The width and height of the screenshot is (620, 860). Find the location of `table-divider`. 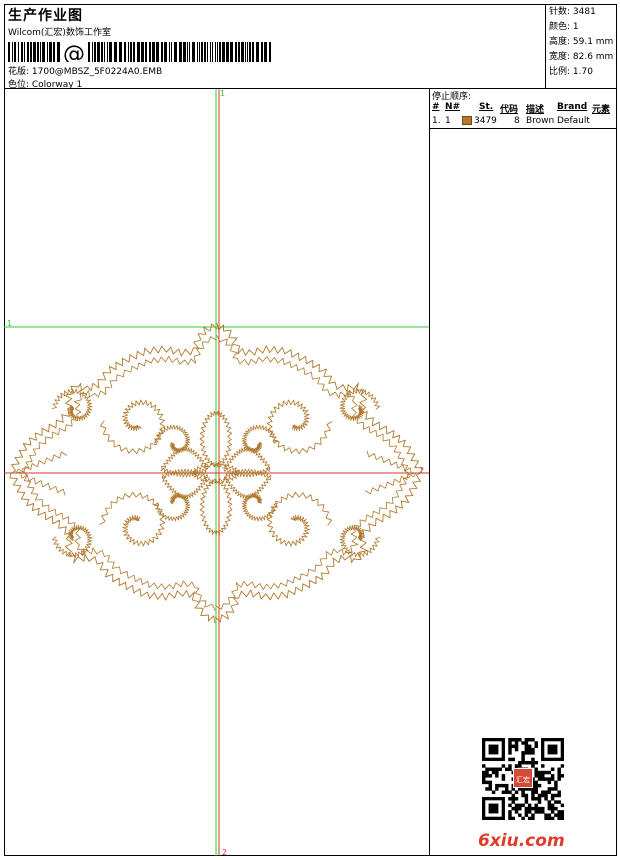

table-divider is located at coordinates (523, 128).